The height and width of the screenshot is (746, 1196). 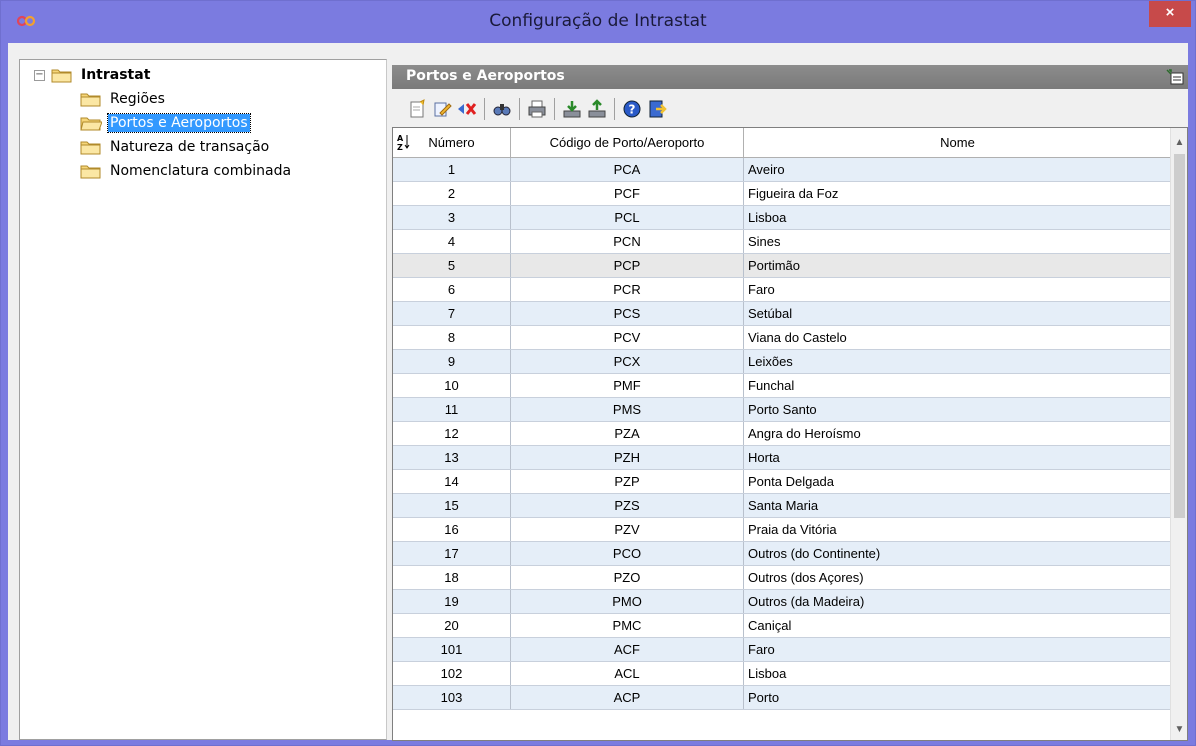 What do you see at coordinates (1179, 142) in the screenshot?
I see `scroll-up-icon: ▲` at bounding box center [1179, 142].